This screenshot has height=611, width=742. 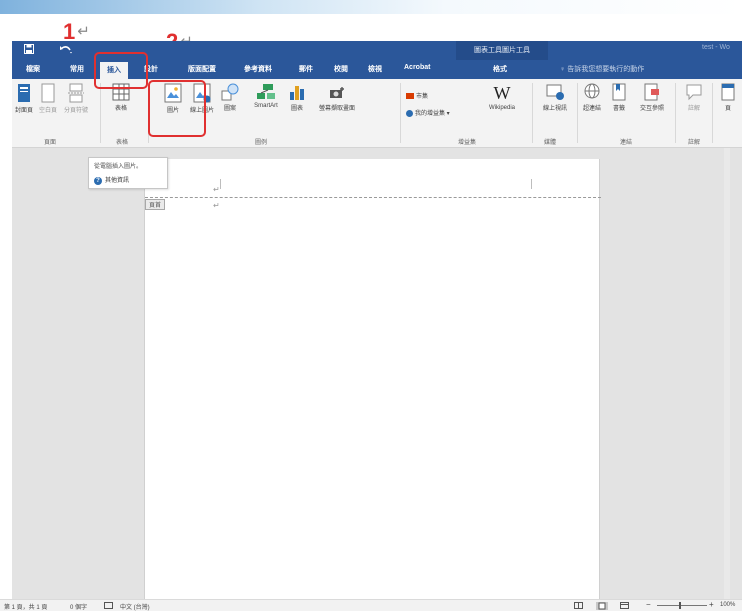 I want to click on tab-view: 檢視, so click(x=375, y=69).